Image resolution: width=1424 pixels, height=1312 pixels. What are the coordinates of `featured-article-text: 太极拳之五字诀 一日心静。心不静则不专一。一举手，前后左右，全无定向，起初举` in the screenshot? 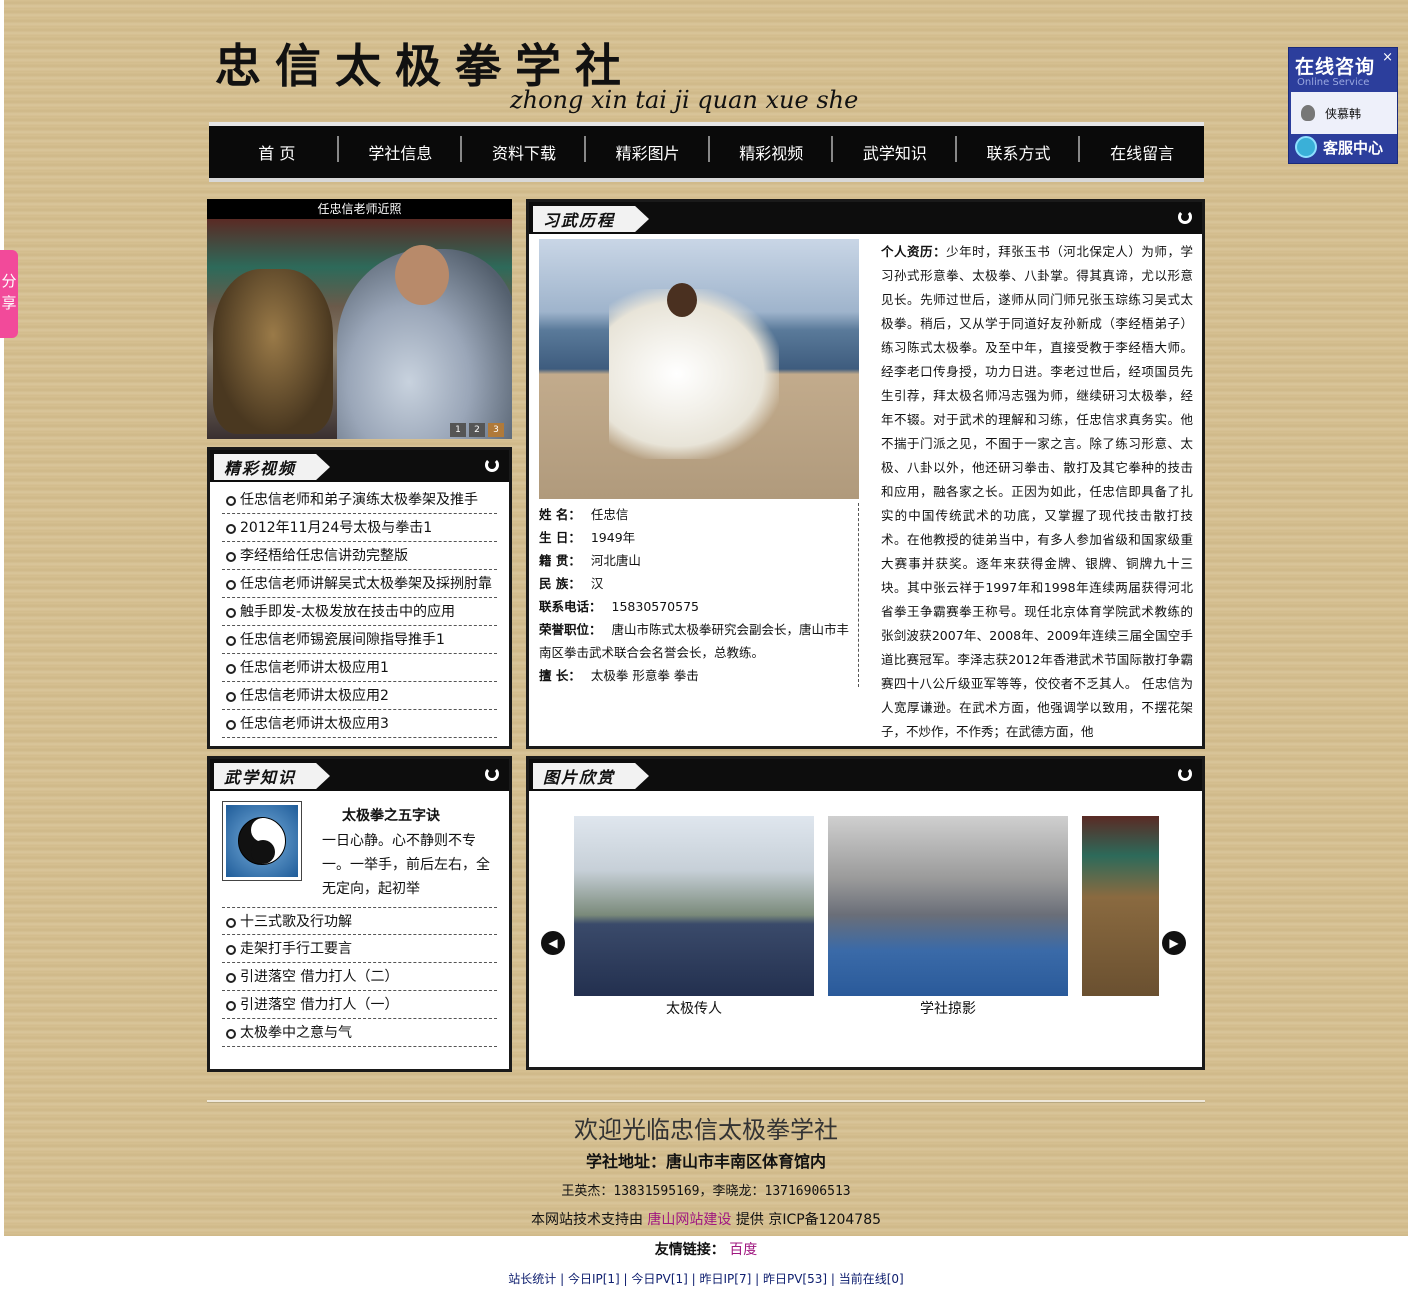 It's located at (399, 851).